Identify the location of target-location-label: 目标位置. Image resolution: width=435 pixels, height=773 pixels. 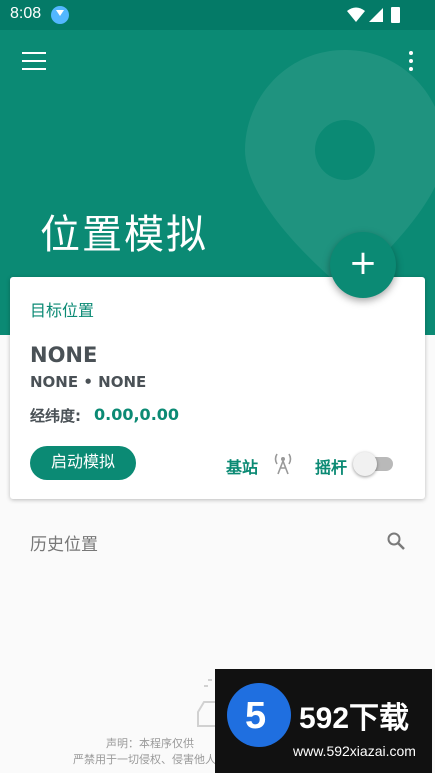
(62, 310).